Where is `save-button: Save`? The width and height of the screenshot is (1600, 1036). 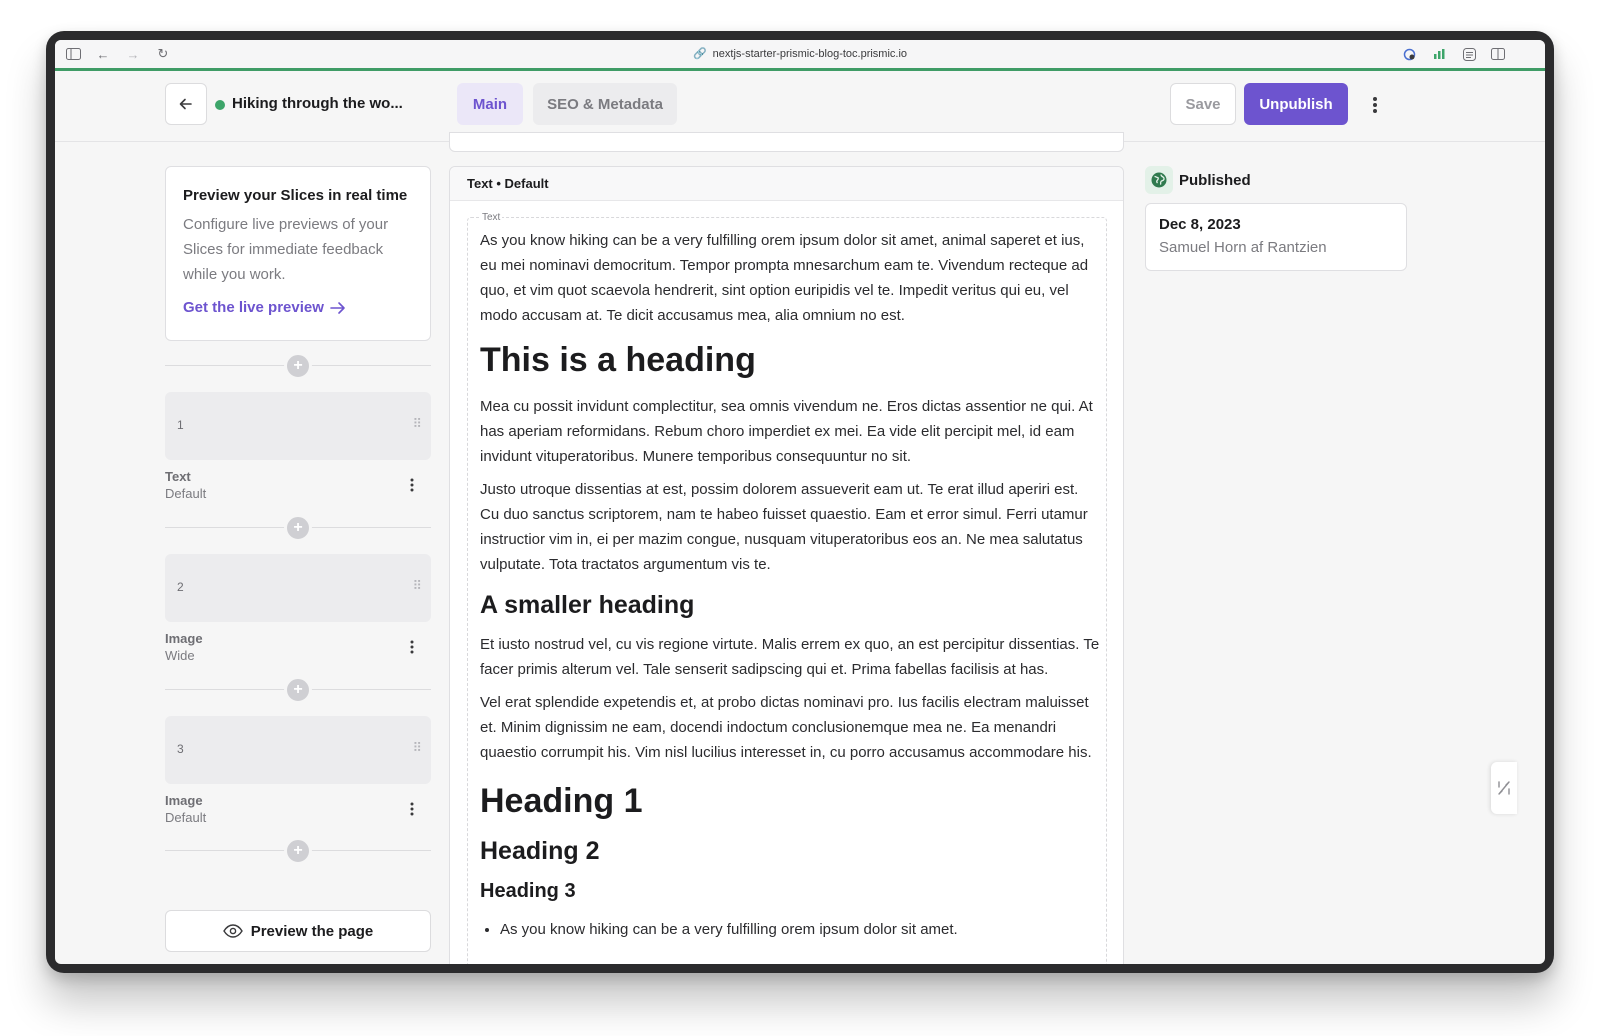
save-button: Save is located at coordinates (1203, 104).